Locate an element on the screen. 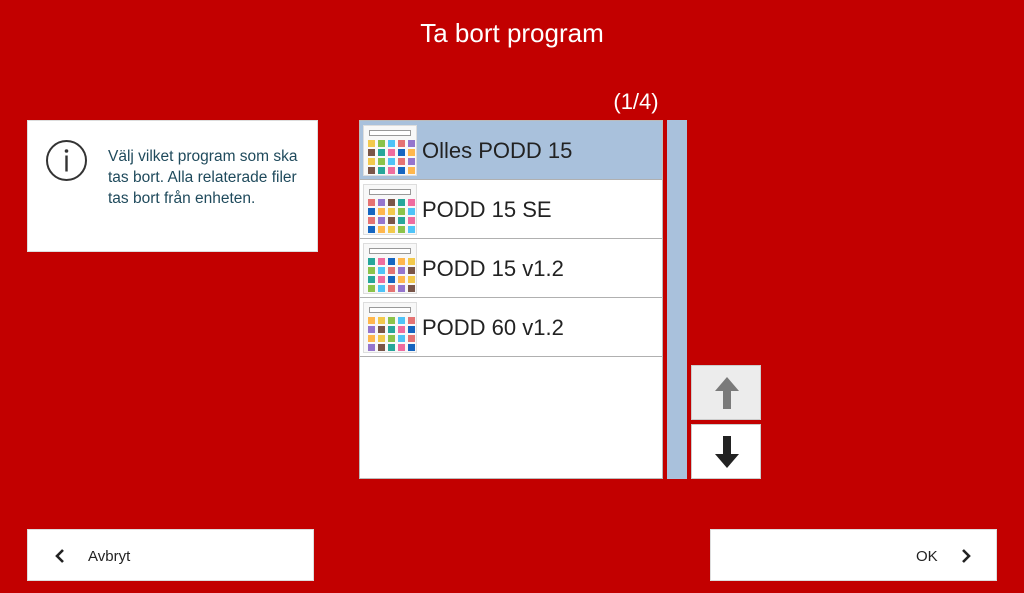  program-list-item: Olles PODD 15 is located at coordinates (511, 150).